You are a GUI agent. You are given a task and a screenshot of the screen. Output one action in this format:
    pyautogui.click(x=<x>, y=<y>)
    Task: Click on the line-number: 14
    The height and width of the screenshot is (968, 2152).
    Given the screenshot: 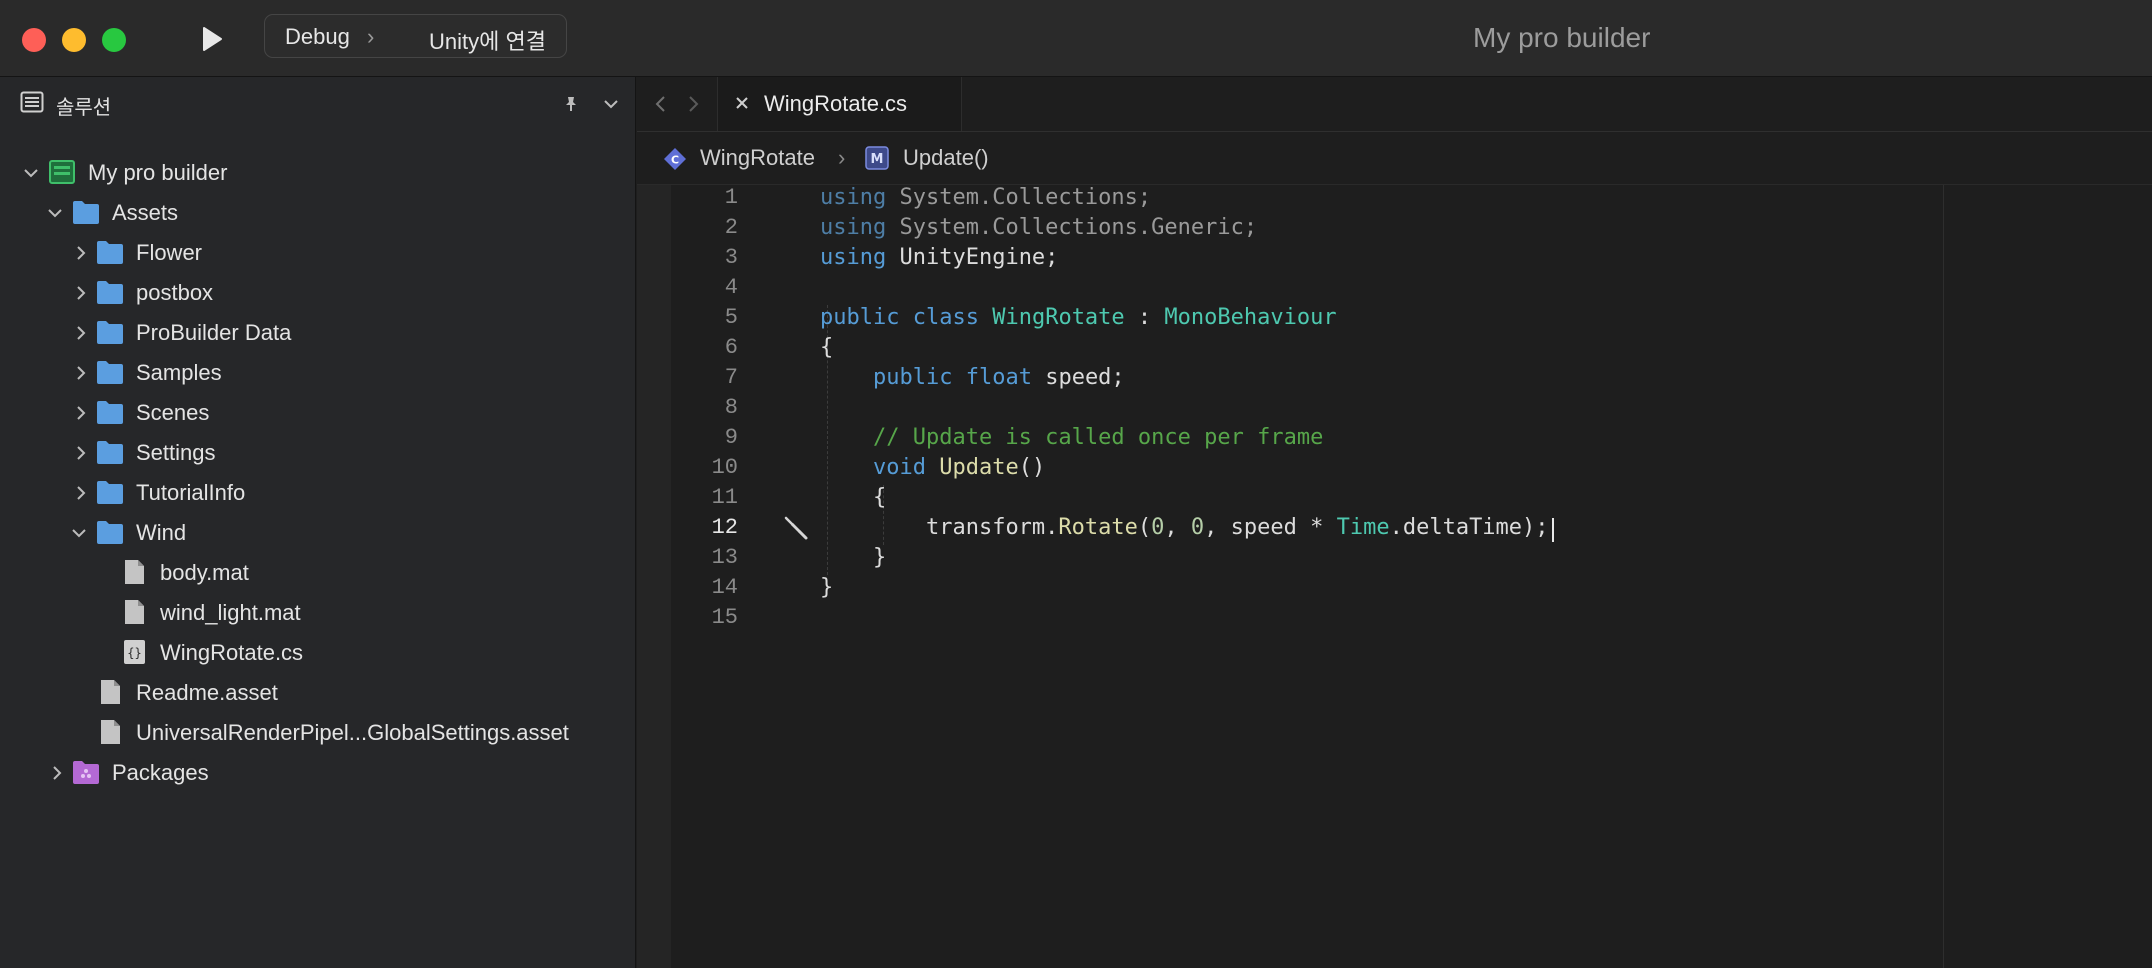 What is the action you would take?
    pyautogui.click(x=724, y=587)
    